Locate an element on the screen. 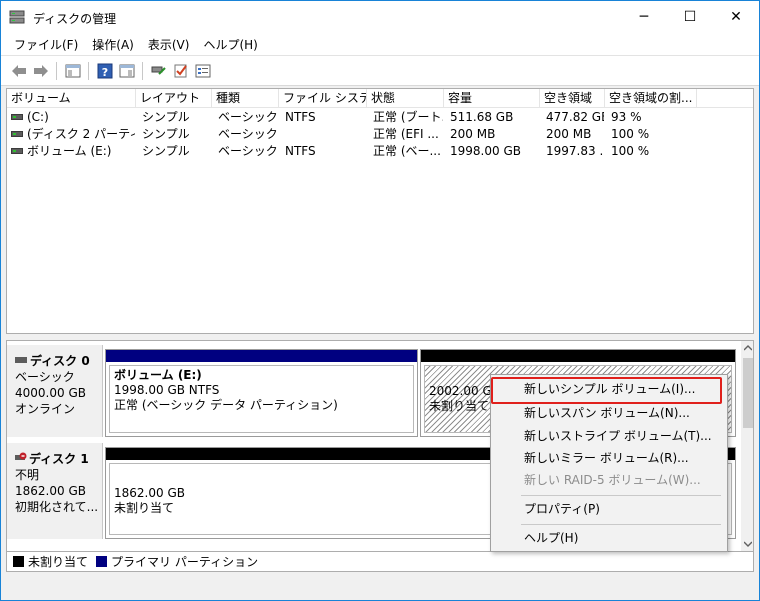  primary-partition-bar is located at coordinates (261, 356).